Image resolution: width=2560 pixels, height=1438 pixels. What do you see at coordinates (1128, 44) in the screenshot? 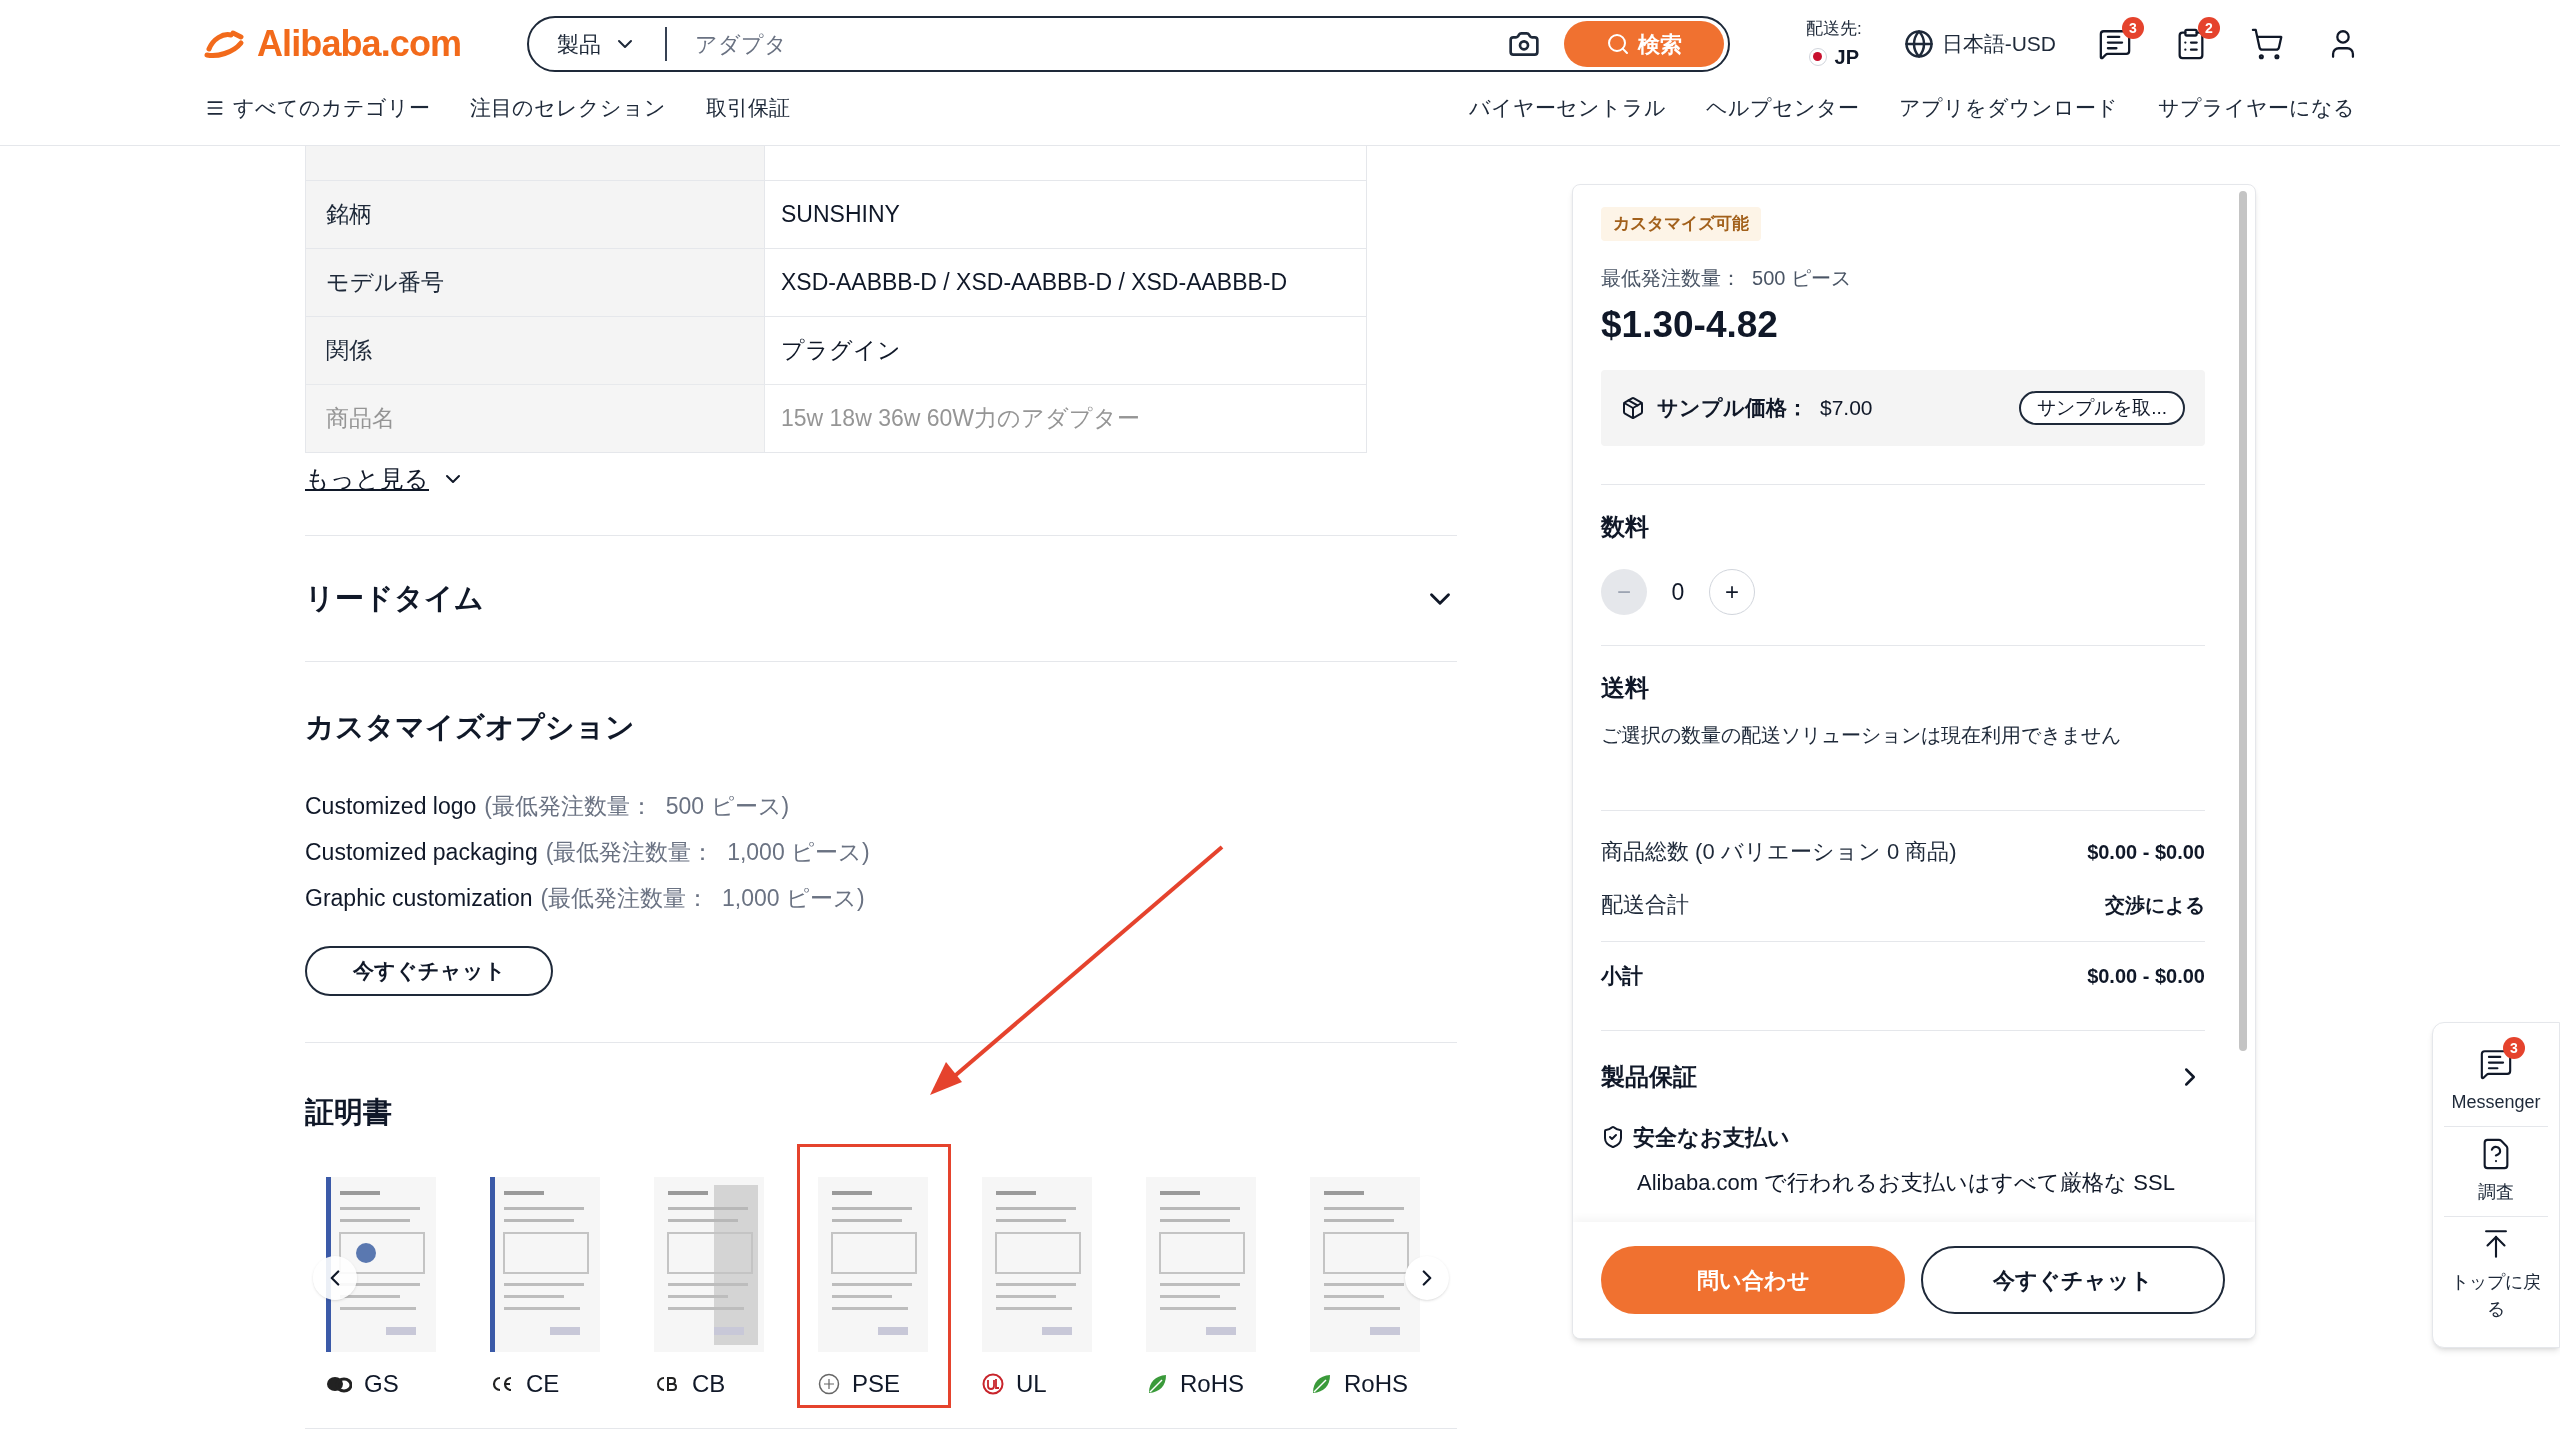
I see `search-bar: 製品 アダプタ 検索` at bounding box center [1128, 44].